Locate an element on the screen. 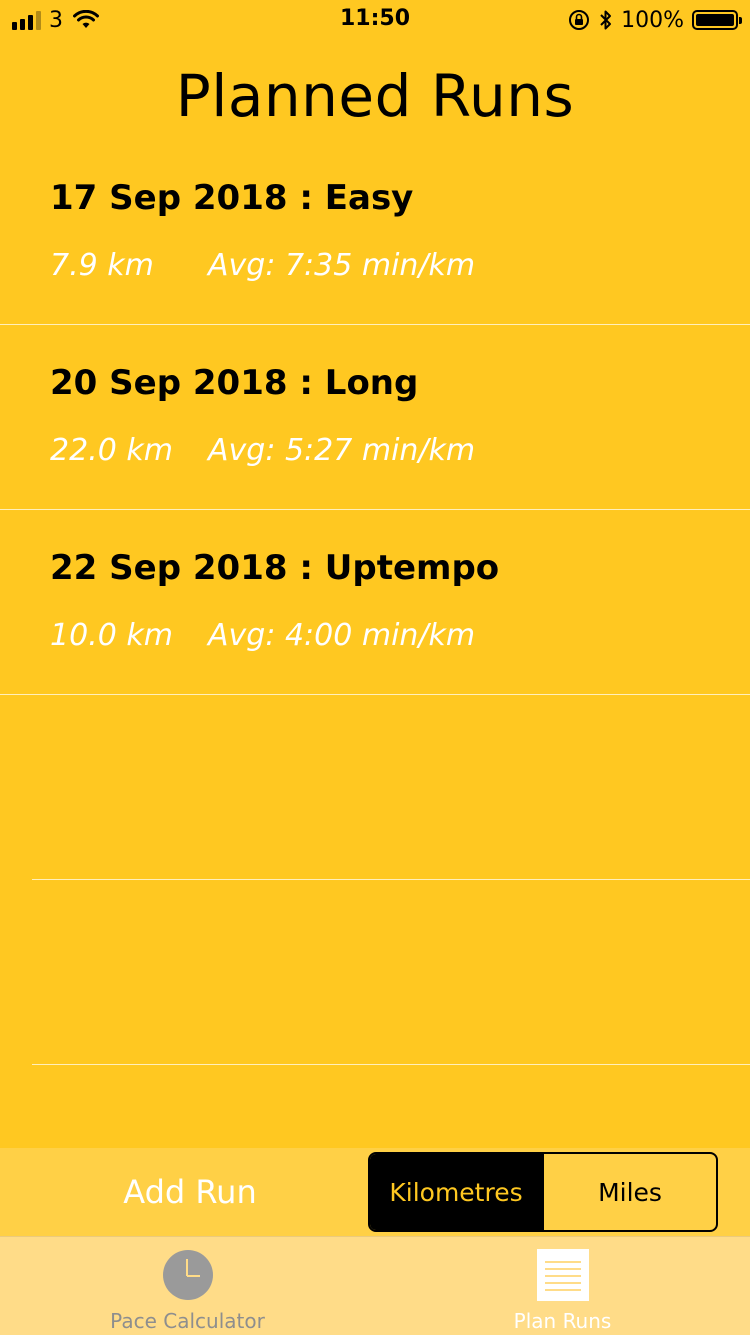 This screenshot has height=1335, width=750. tab-label: Plan Runs is located at coordinates (562, 1321).